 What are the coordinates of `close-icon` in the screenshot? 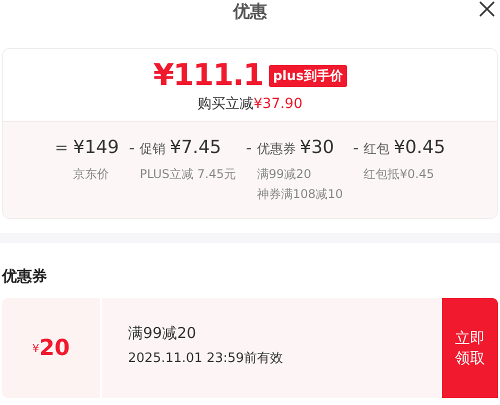 It's located at (487, 9).